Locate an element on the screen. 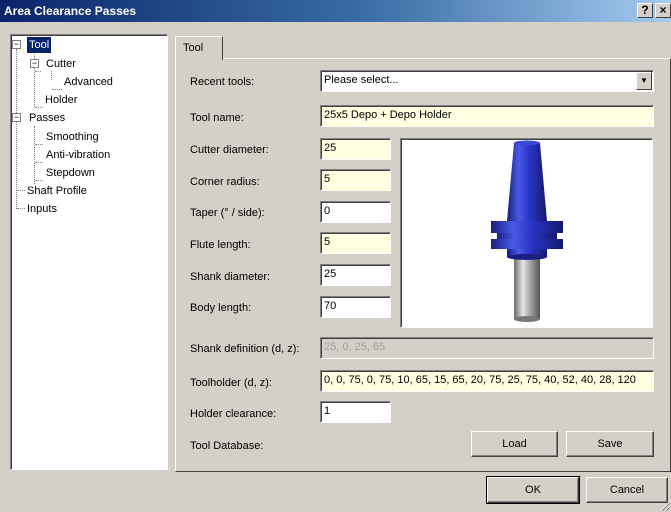 Image resolution: width=671 pixels, height=512 pixels. tree-item-advanced: Advanced is located at coordinates (86, 82).